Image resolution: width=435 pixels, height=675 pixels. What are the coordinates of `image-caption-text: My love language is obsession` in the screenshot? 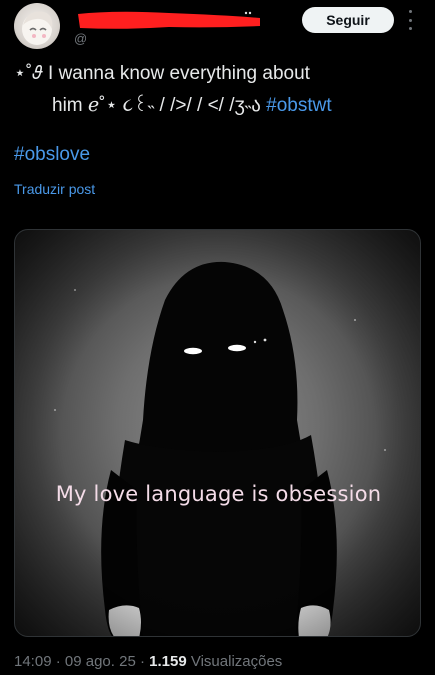 It's located at (218, 494).